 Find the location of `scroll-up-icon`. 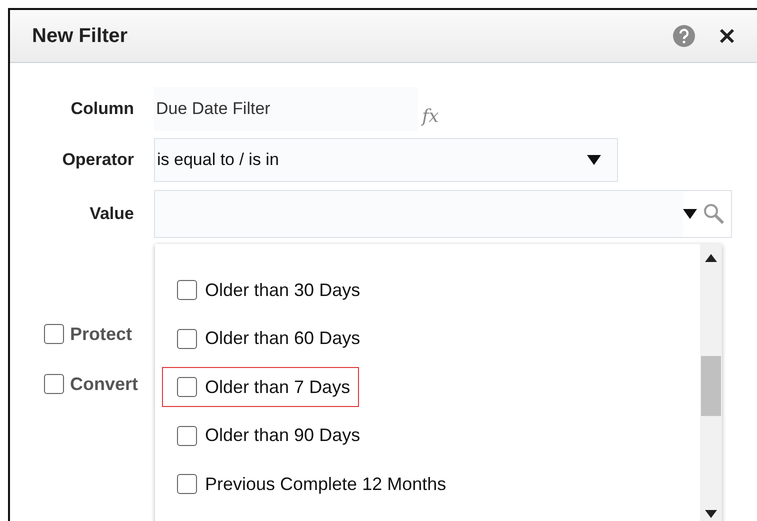

scroll-up-icon is located at coordinates (711, 258).